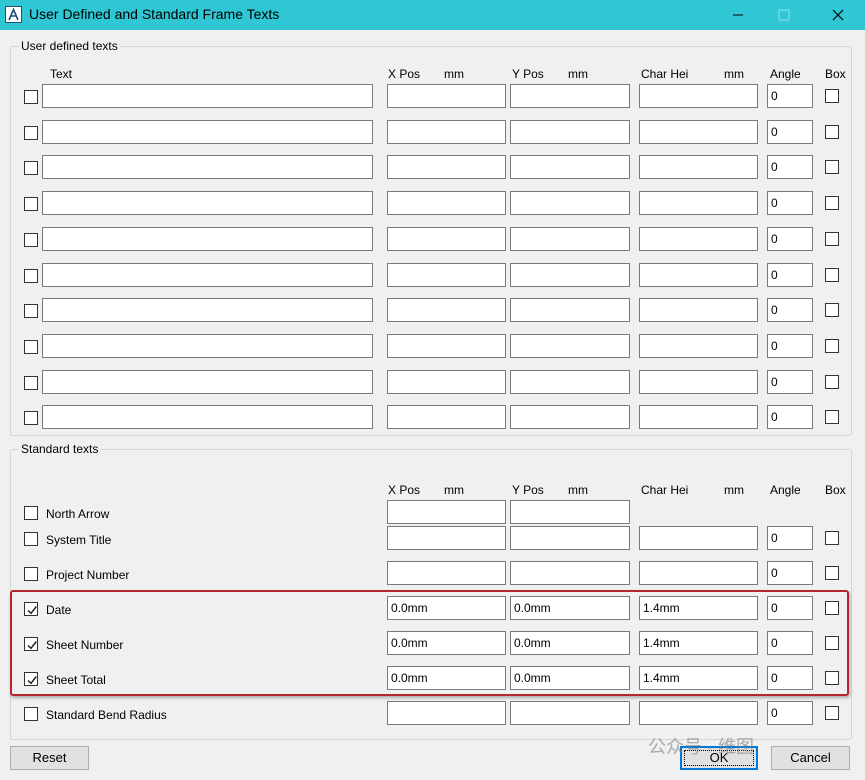 This screenshot has height=780, width=865. What do you see at coordinates (790, 573) in the screenshot?
I see `project-number-angle-input: 0` at bounding box center [790, 573].